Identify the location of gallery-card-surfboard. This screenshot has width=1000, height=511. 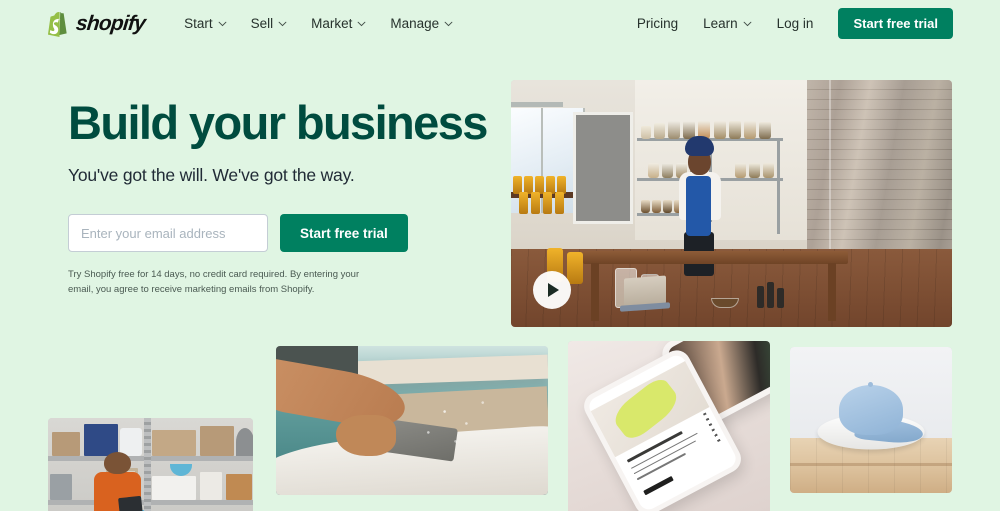
(412, 420).